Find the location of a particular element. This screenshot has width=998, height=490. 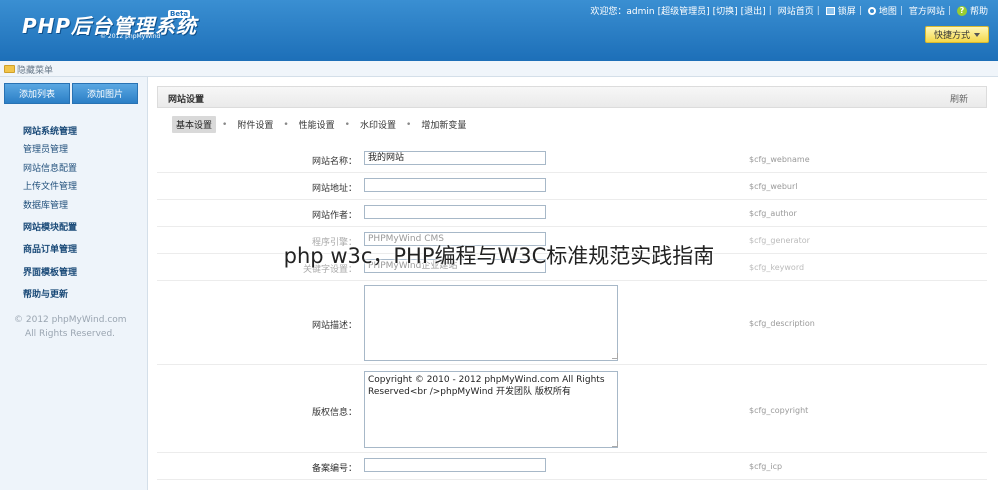

quick-access-dropdown: 快捷方式 is located at coordinates (957, 34).